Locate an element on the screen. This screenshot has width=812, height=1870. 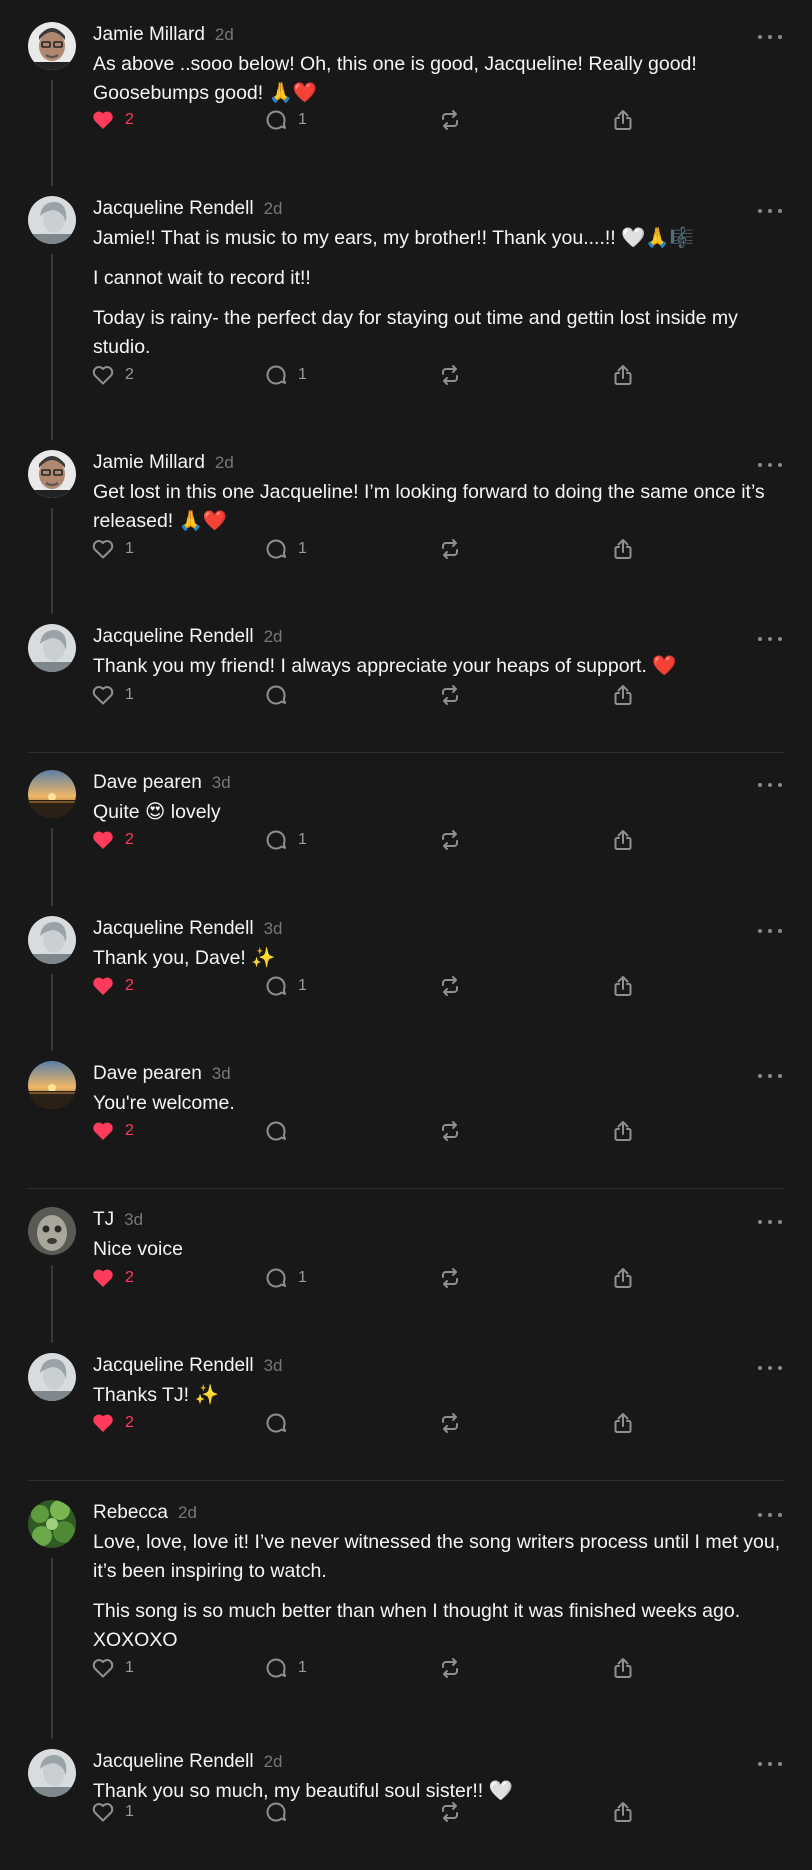
replies-count: 1 is located at coordinates (302, 374).